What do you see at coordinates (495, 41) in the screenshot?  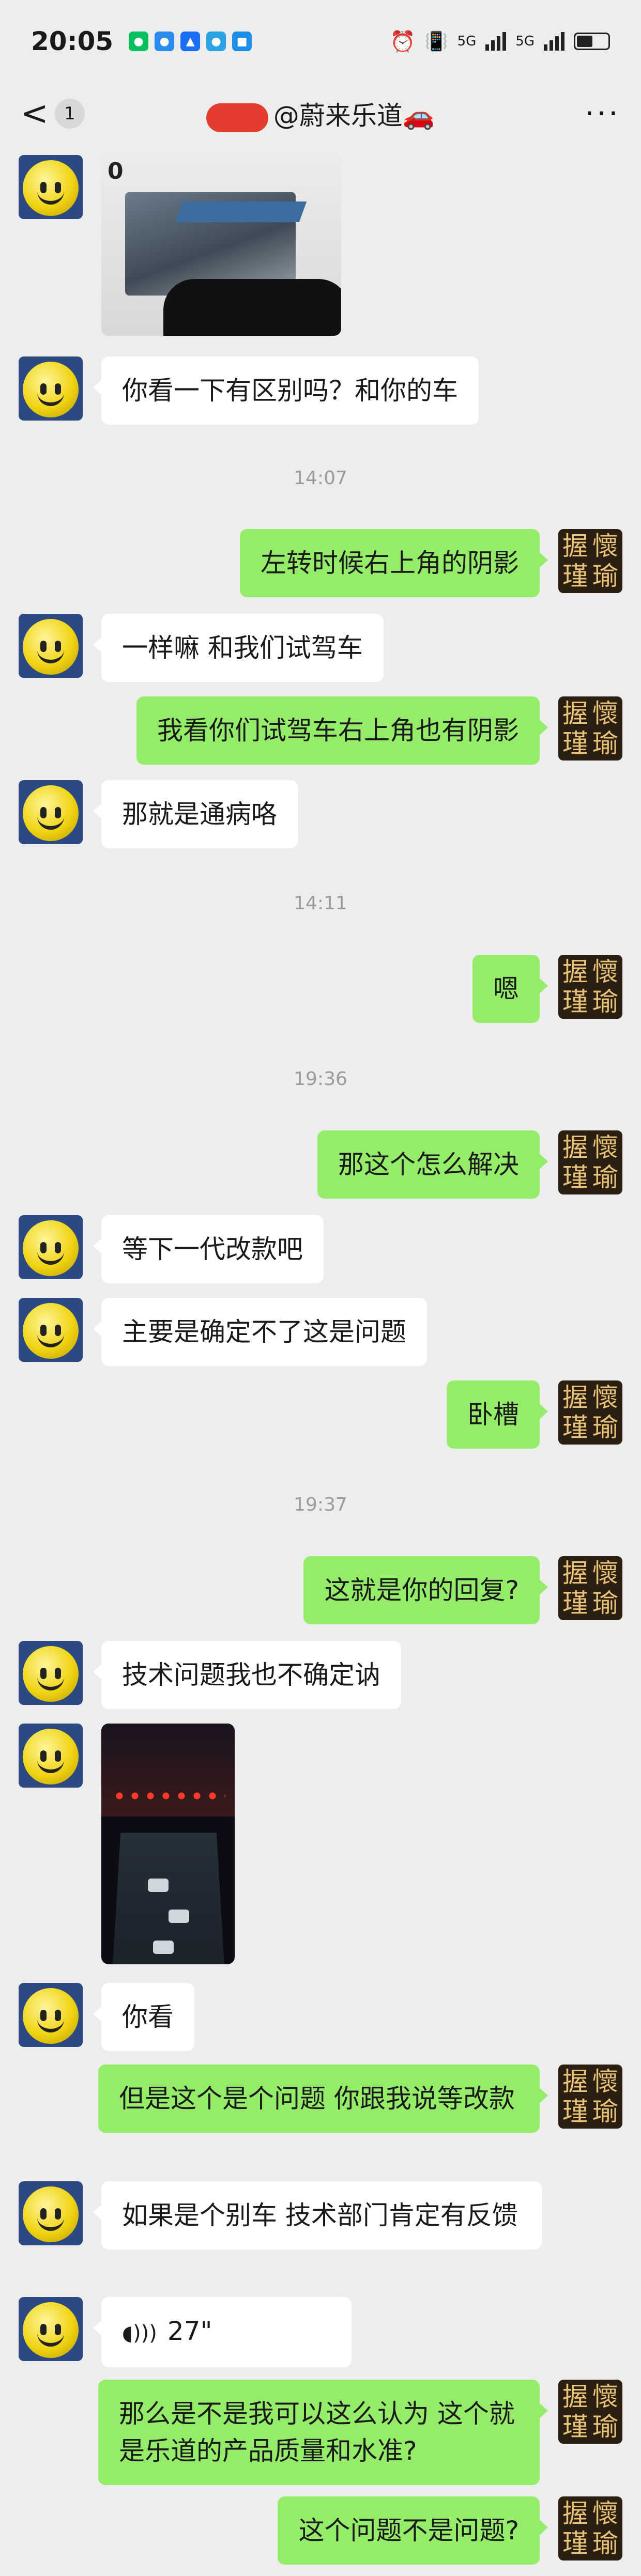 I see `signal-icon` at bounding box center [495, 41].